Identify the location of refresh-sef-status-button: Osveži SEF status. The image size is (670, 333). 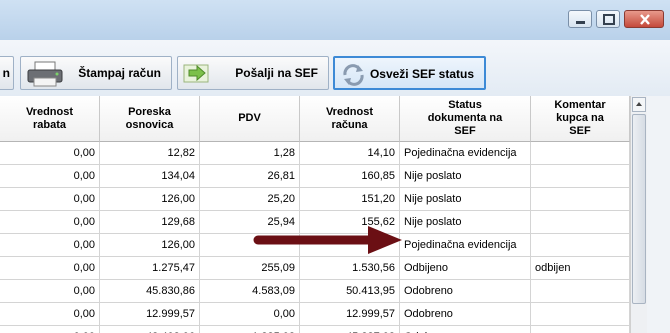
(409, 73).